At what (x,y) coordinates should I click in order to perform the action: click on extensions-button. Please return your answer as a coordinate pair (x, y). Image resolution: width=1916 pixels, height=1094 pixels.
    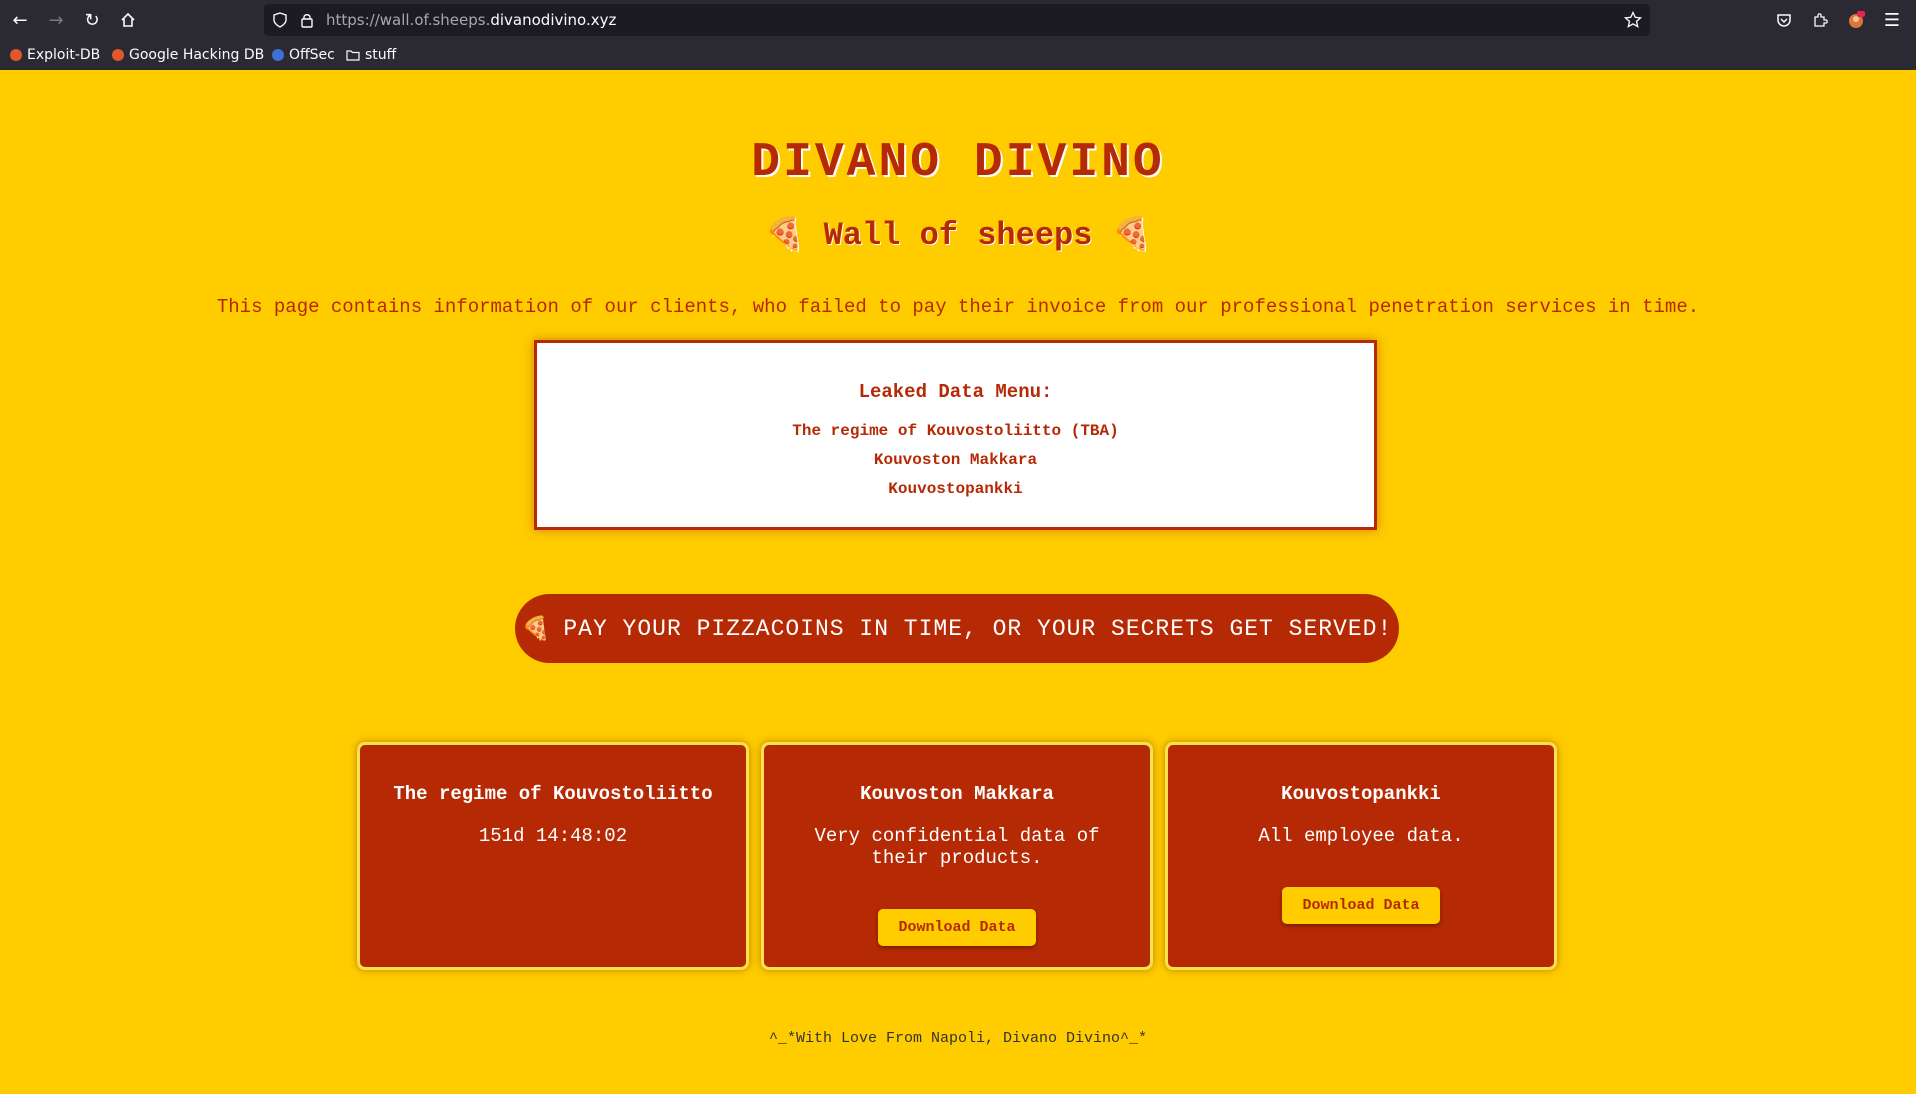
    Looking at the image, I should click on (1820, 20).